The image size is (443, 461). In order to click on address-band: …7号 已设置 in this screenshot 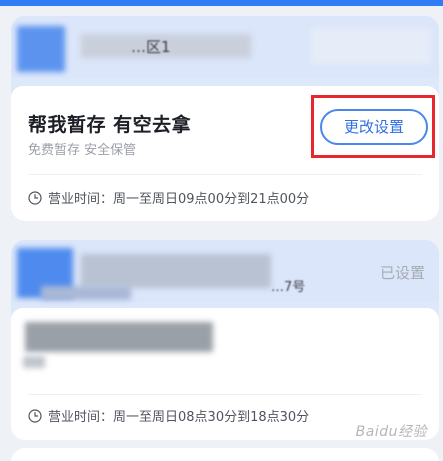, I will do `click(225, 271)`.